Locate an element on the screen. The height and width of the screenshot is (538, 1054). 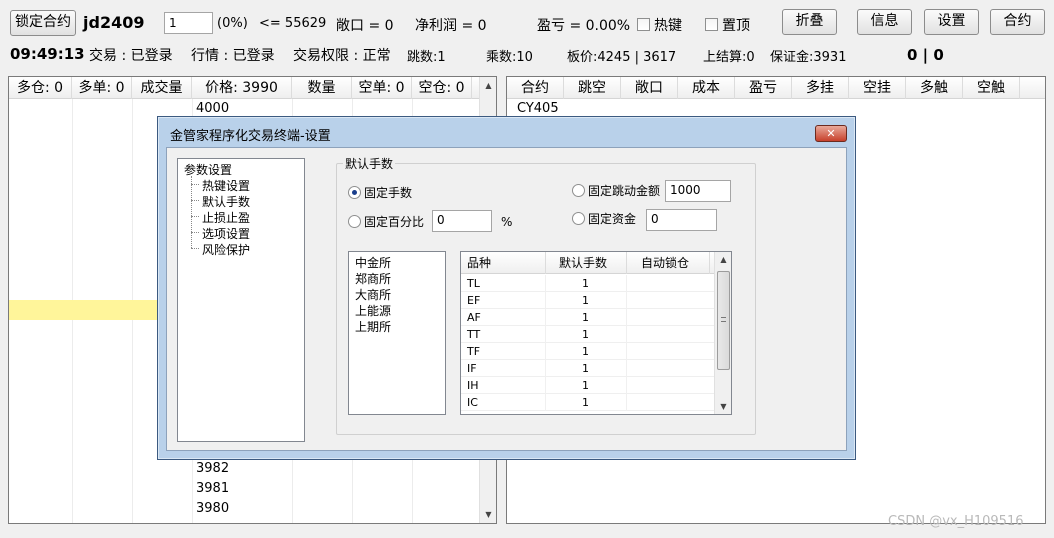
table-row: AF 1 is located at coordinates (588, 317).